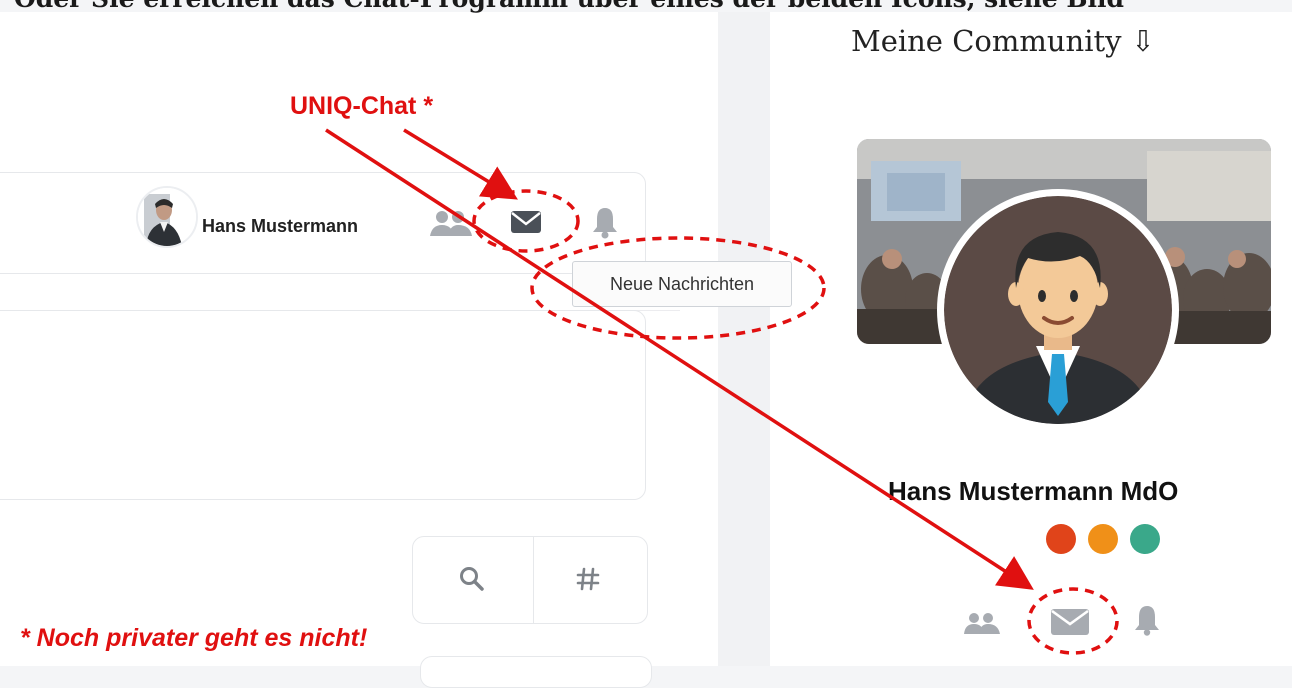 The width and height of the screenshot is (1292, 688). I want to click on power-badge-icon, so click(1061, 539).